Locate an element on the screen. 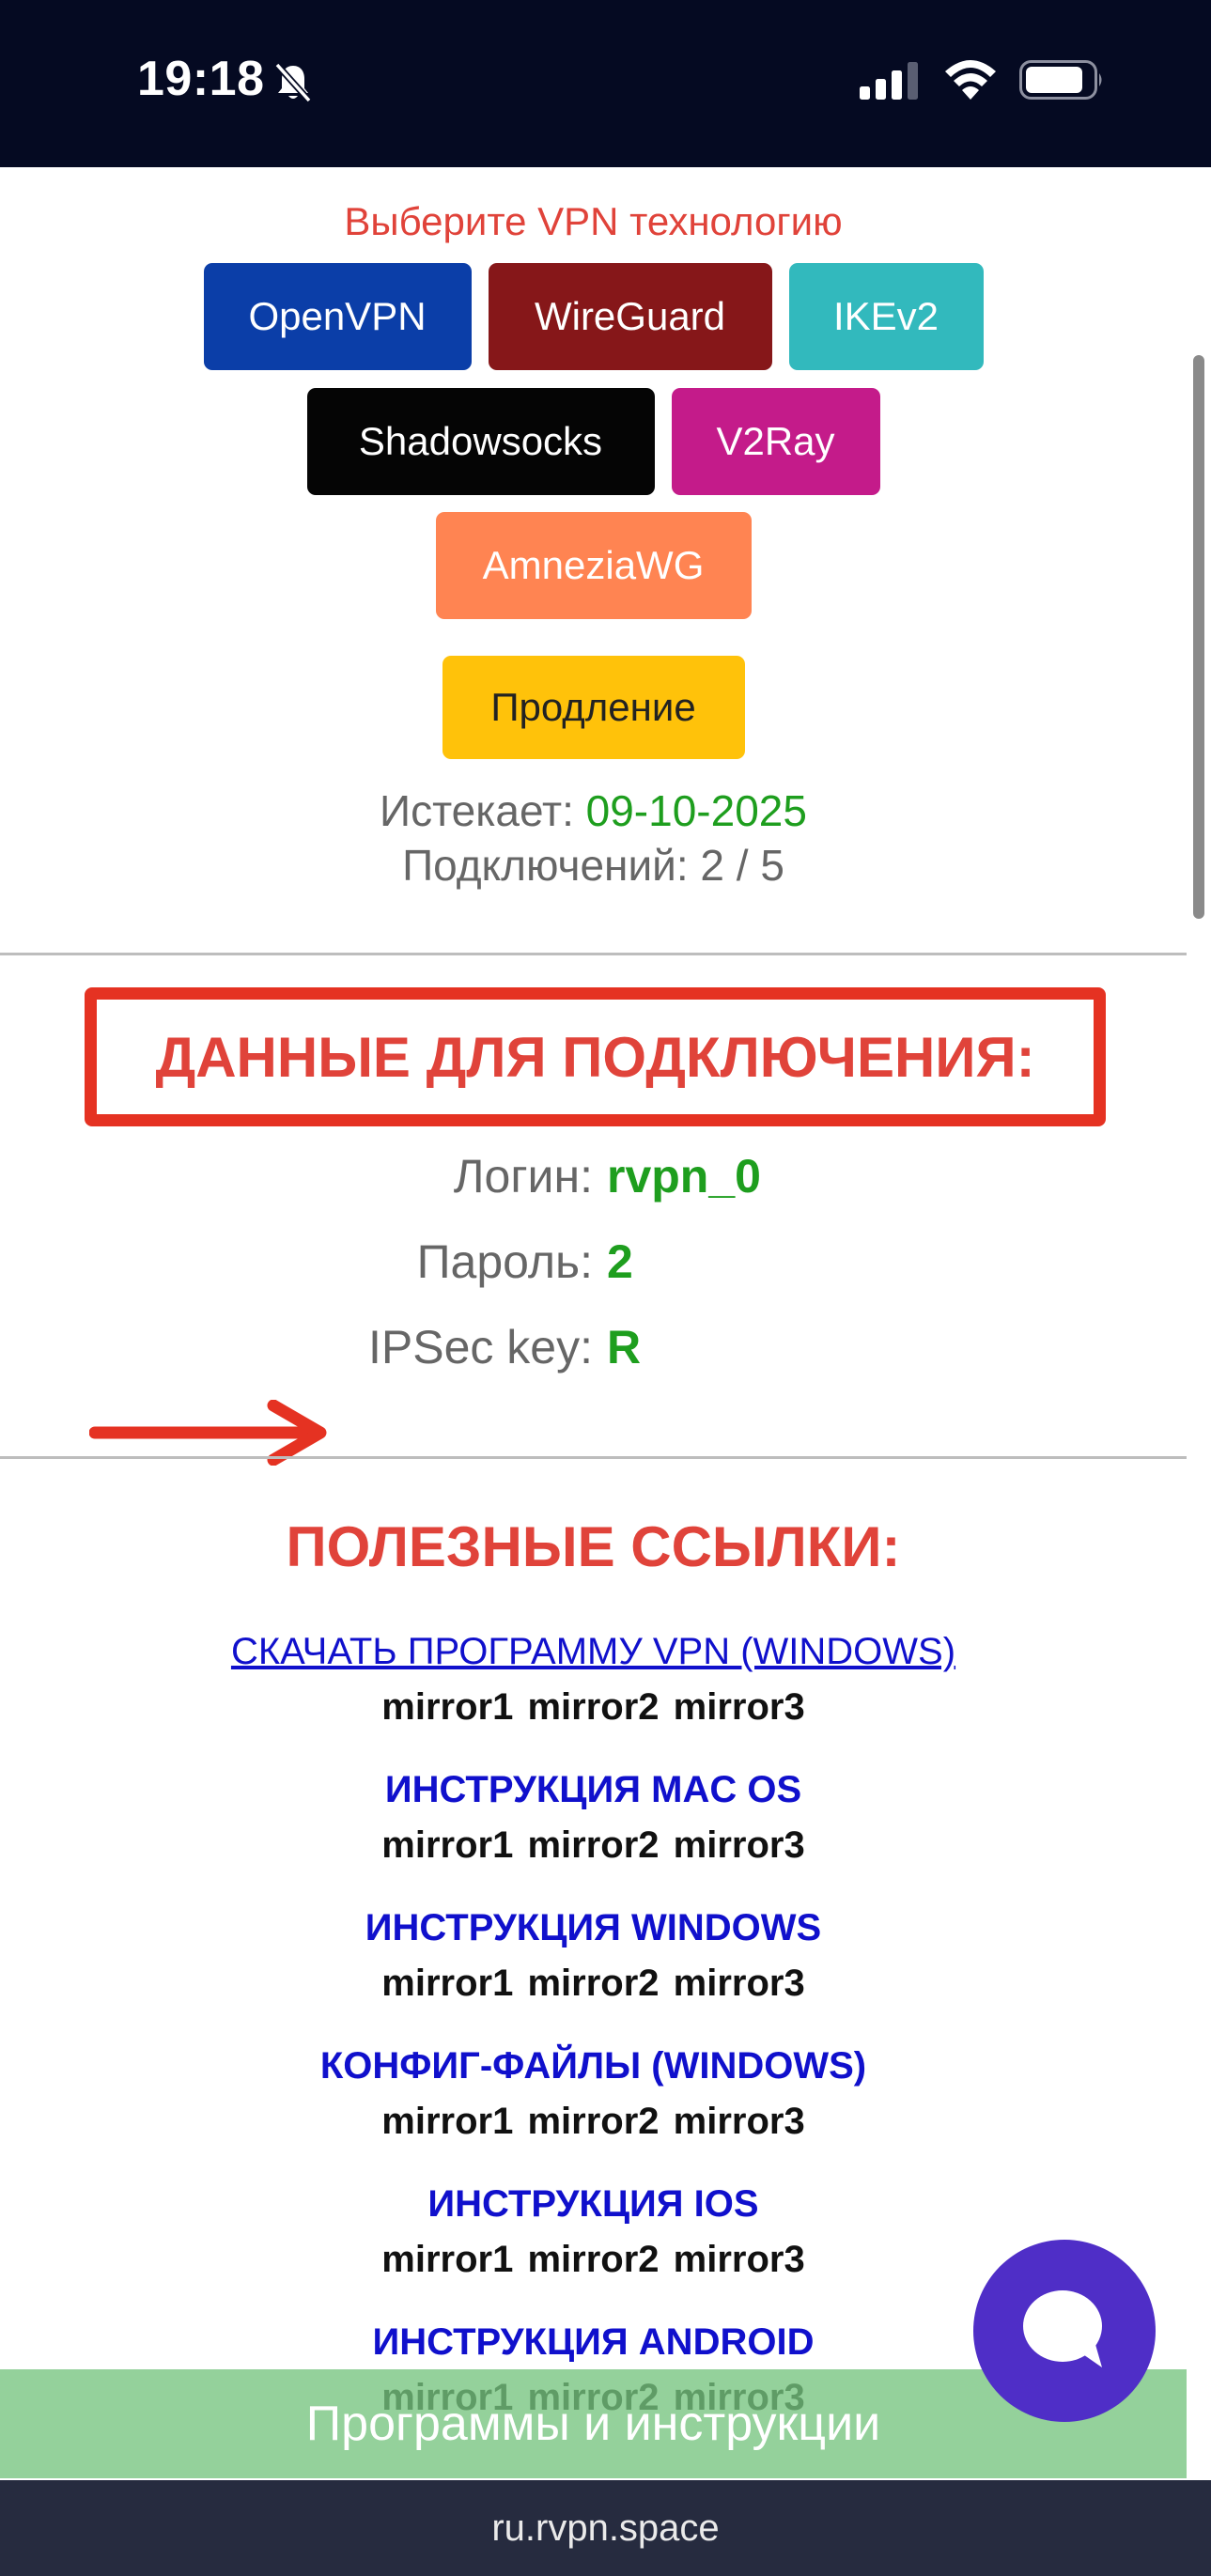  password-value: 2 is located at coordinates (620, 1261).